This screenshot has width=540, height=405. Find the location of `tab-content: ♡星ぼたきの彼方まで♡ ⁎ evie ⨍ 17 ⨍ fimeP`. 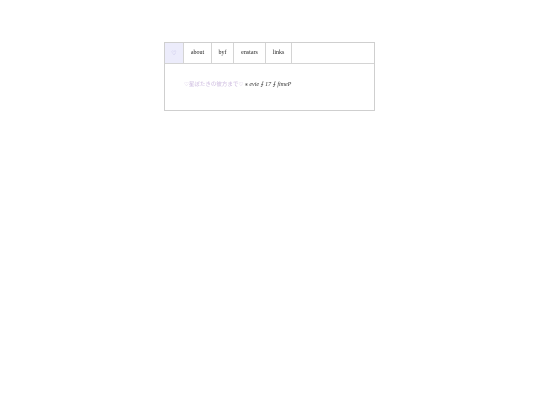

tab-content: ♡星ぼたきの彼方まで♡ ⁎ evie ⨍ 17 ⨍ fimeP is located at coordinates (269, 88).